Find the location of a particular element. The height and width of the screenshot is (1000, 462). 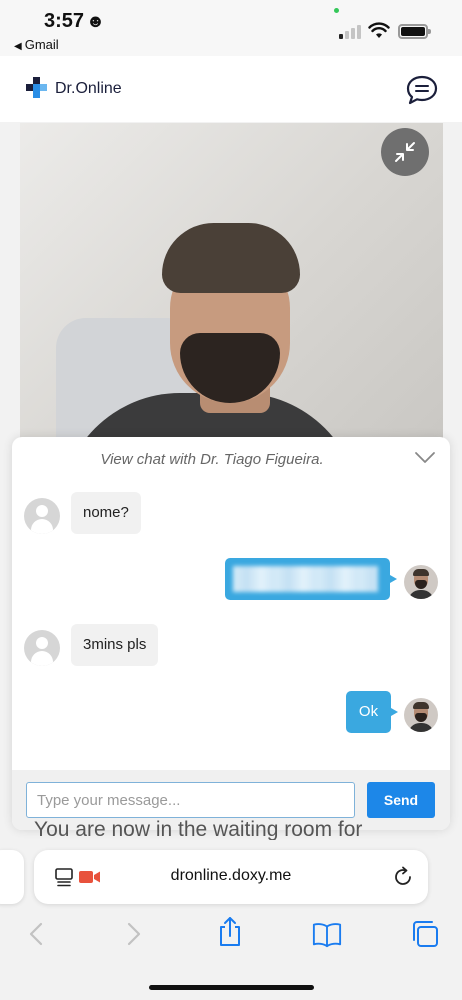

url-text: dronline.doxy.me is located at coordinates (231, 876).